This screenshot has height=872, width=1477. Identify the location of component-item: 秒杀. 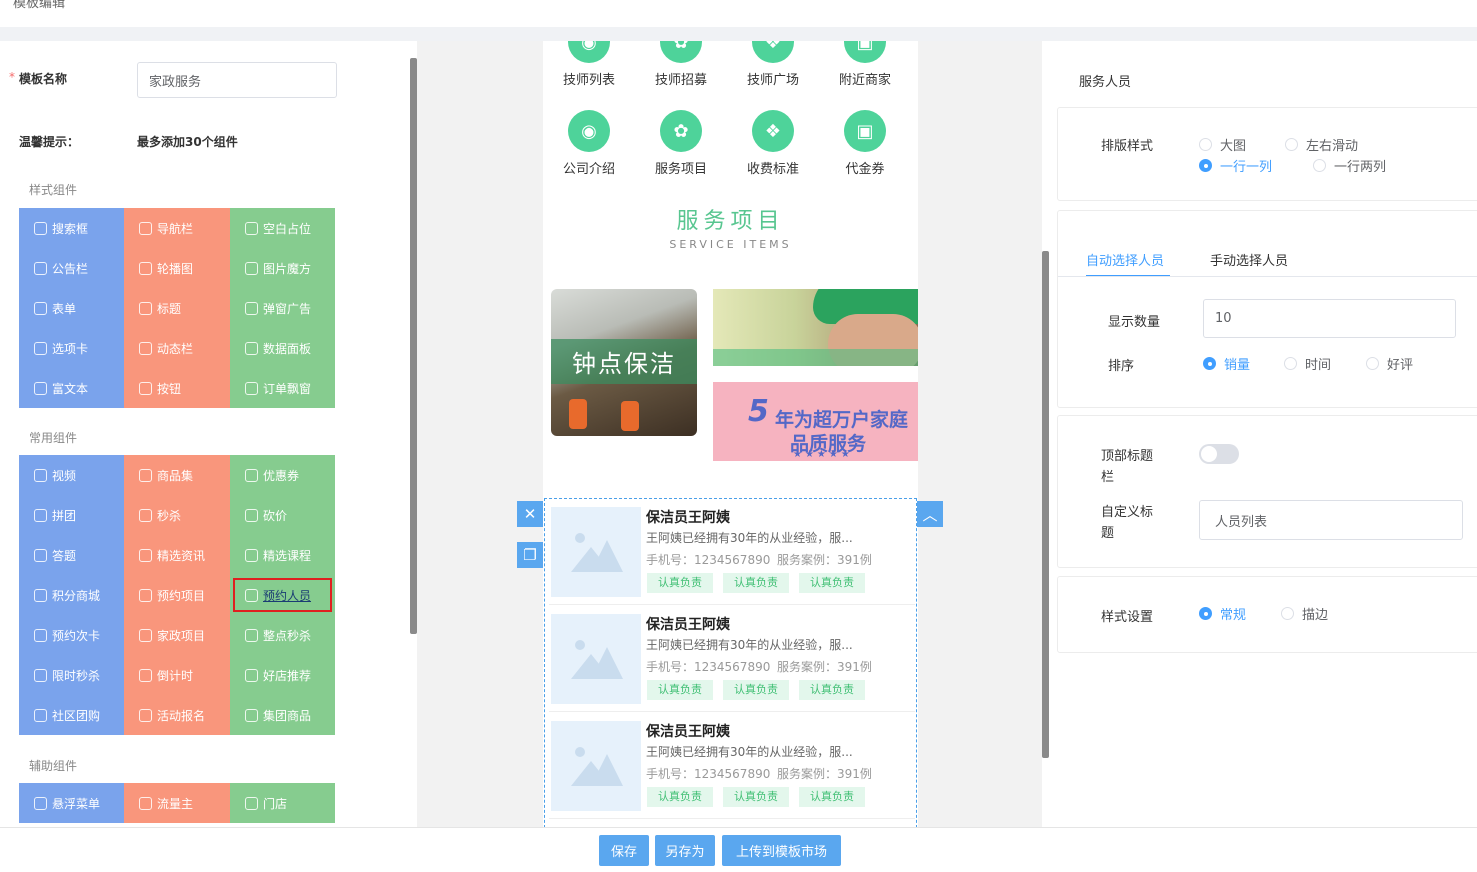
(177, 515).